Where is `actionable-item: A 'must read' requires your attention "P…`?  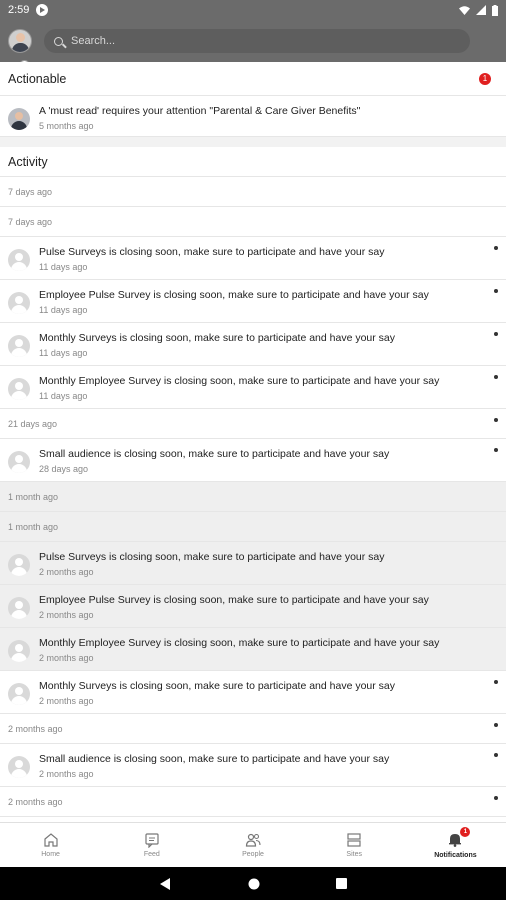
actionable-item: A 'must read' requires your attention "P… is located at coordinates (253, 116).